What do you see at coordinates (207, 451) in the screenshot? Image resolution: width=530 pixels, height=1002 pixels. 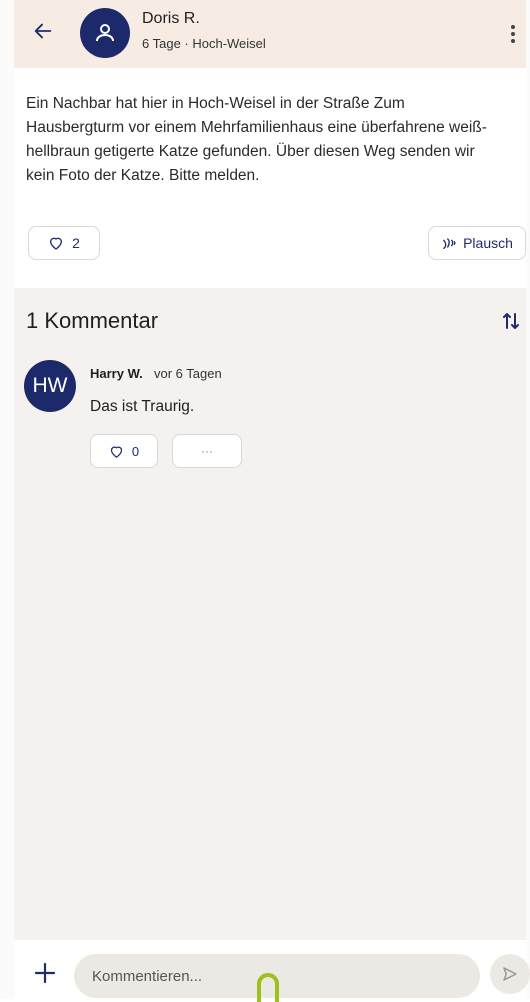 I see `comment-more-button: ···` at bounding box center [207, 451].